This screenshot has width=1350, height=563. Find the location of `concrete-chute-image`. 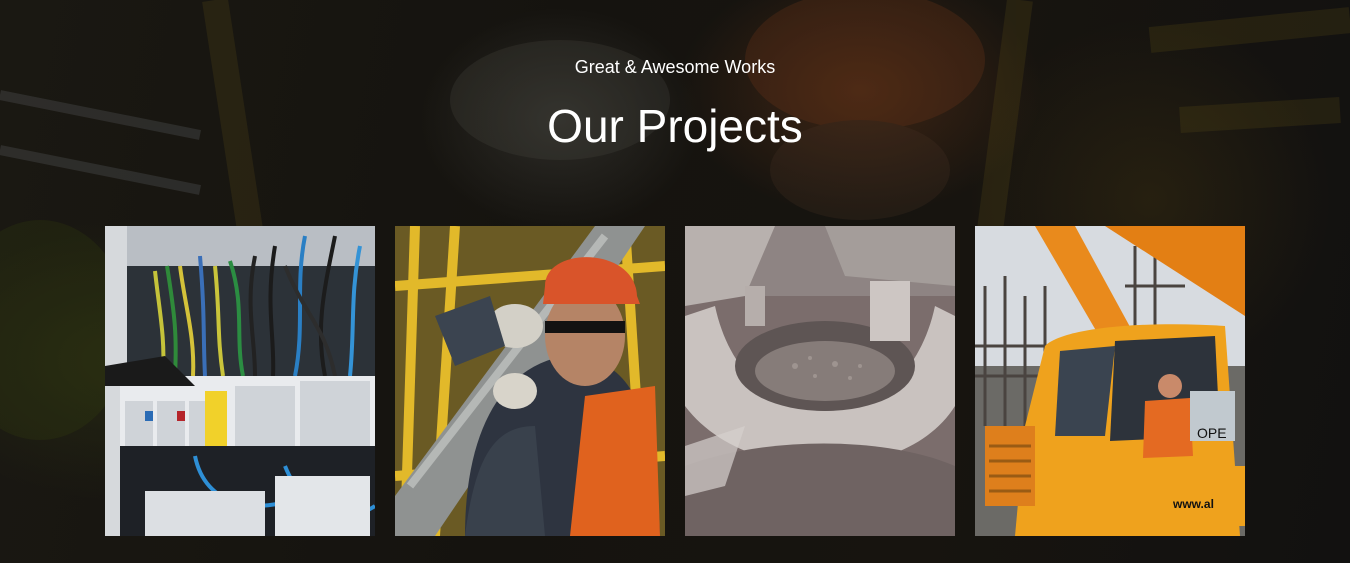

concrete-chute-image is located at coordinates (820, 381).